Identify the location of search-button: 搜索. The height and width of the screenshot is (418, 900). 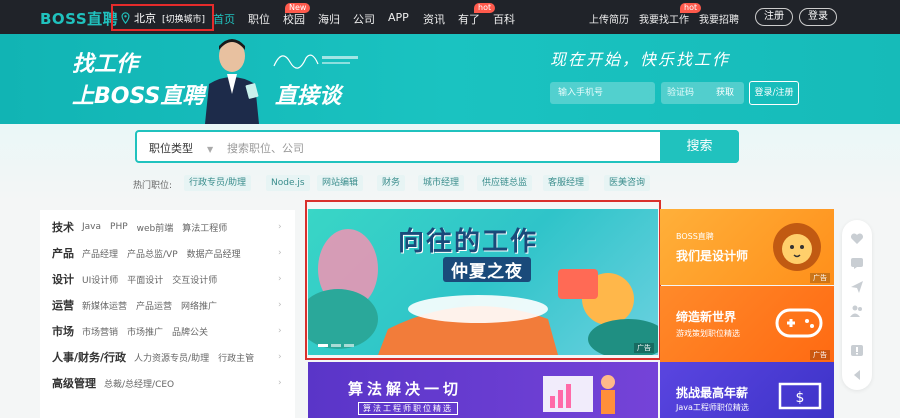
(699, 146).